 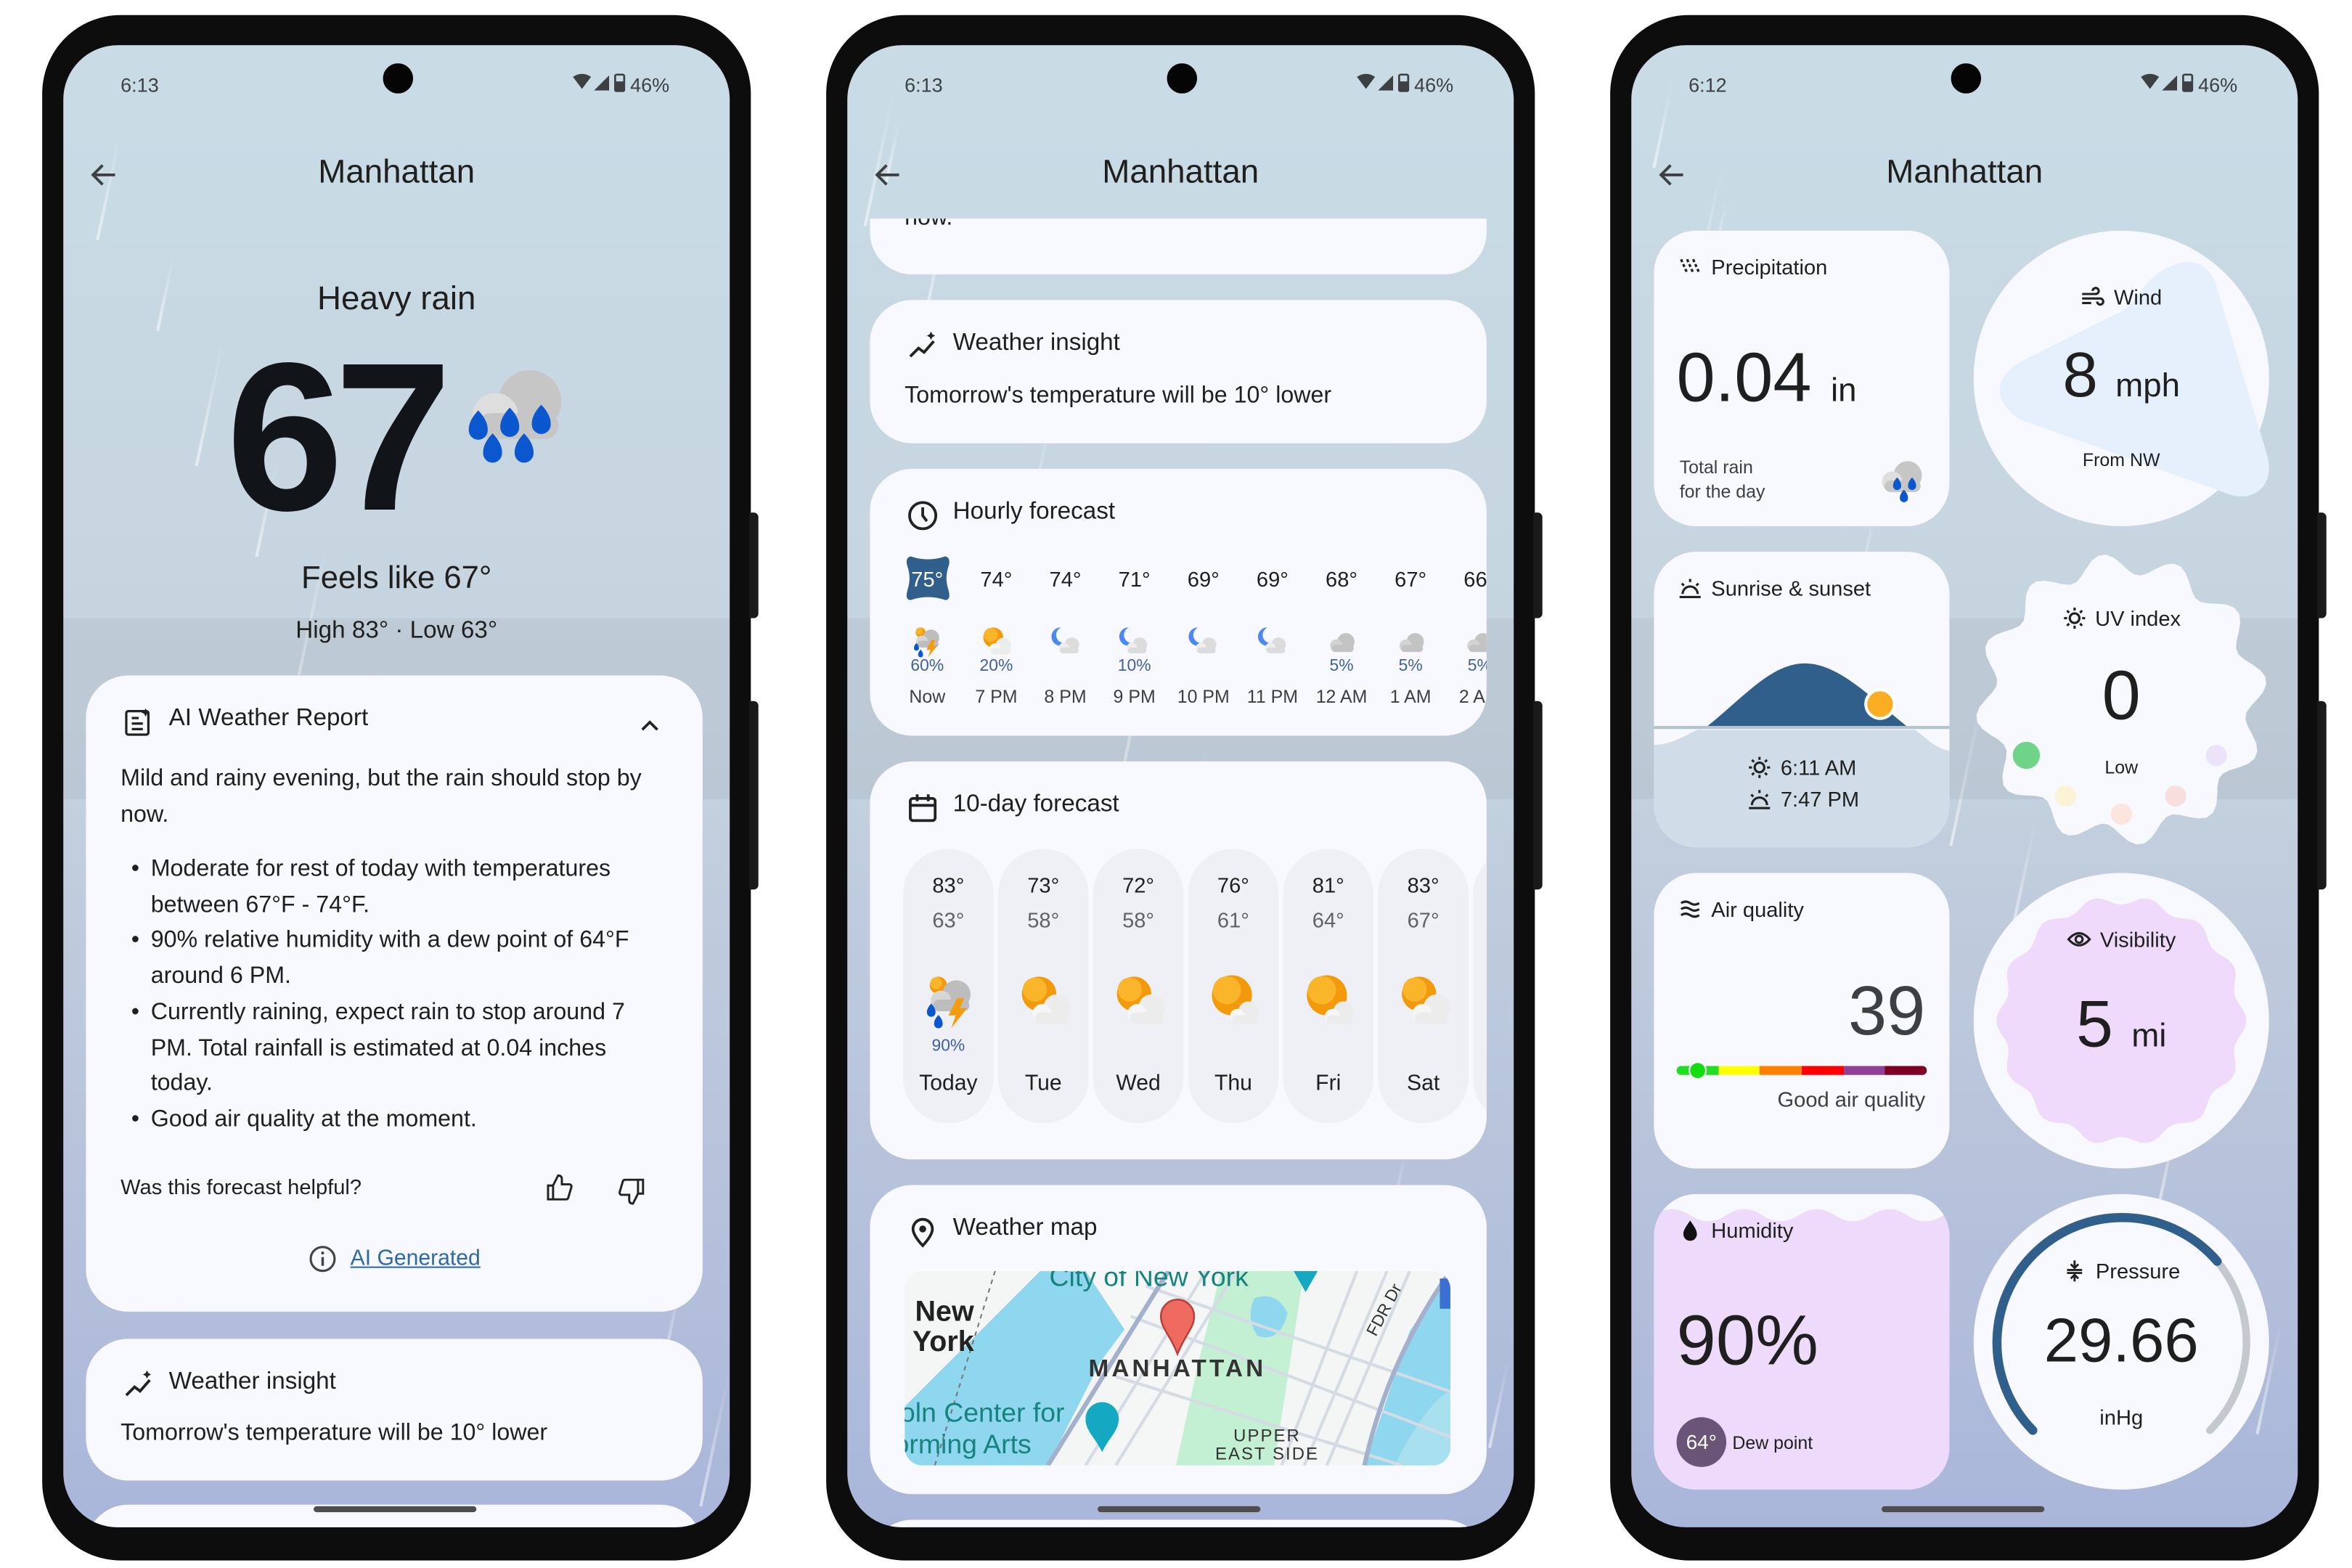 What do you see at coordinates (1342, 641) in the screenshot?
I see `cloudy-icon` at bounding box center [1342, 641].